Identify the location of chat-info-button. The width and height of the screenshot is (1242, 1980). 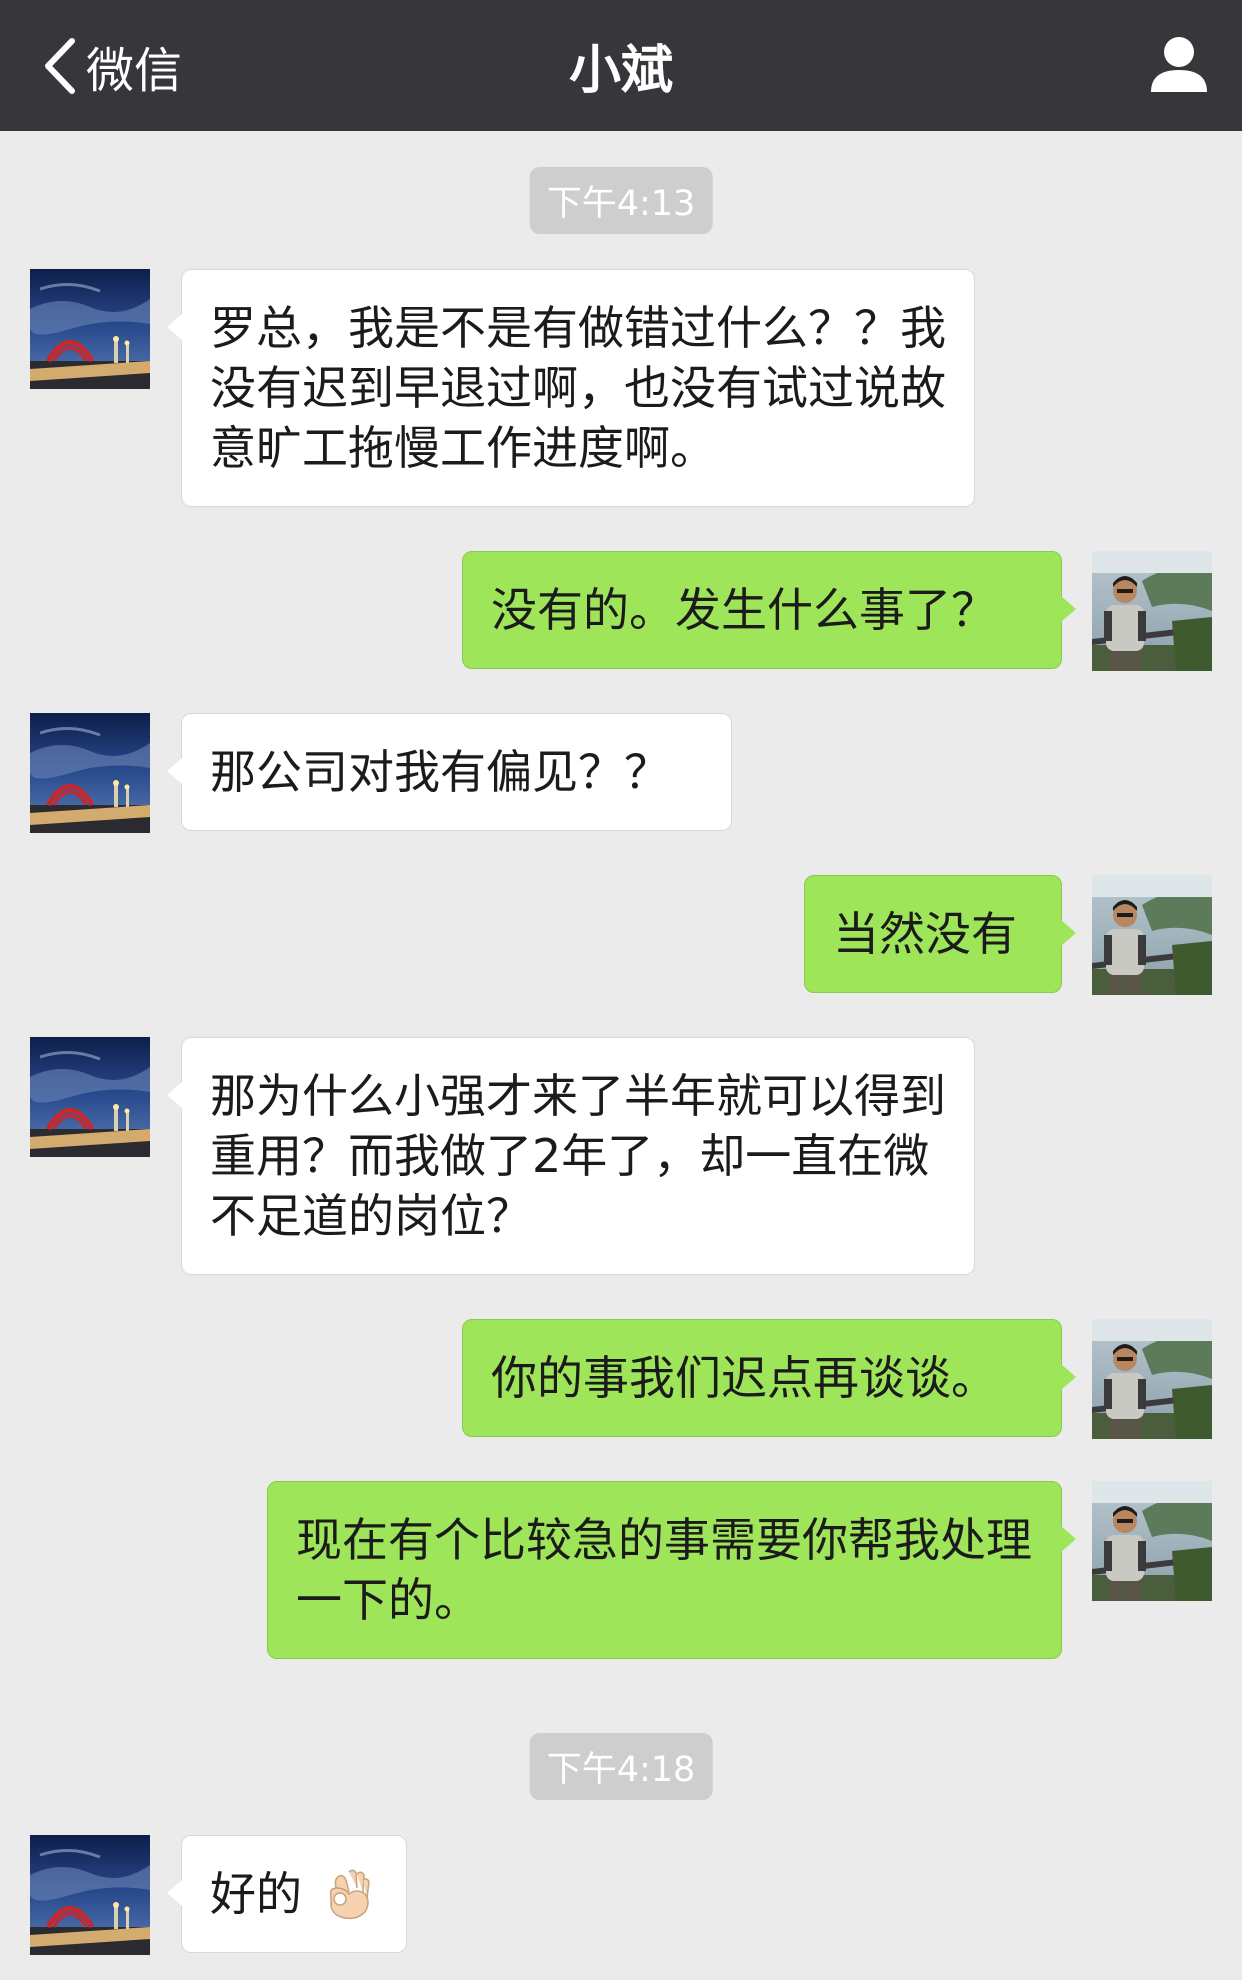
(1179, 65).